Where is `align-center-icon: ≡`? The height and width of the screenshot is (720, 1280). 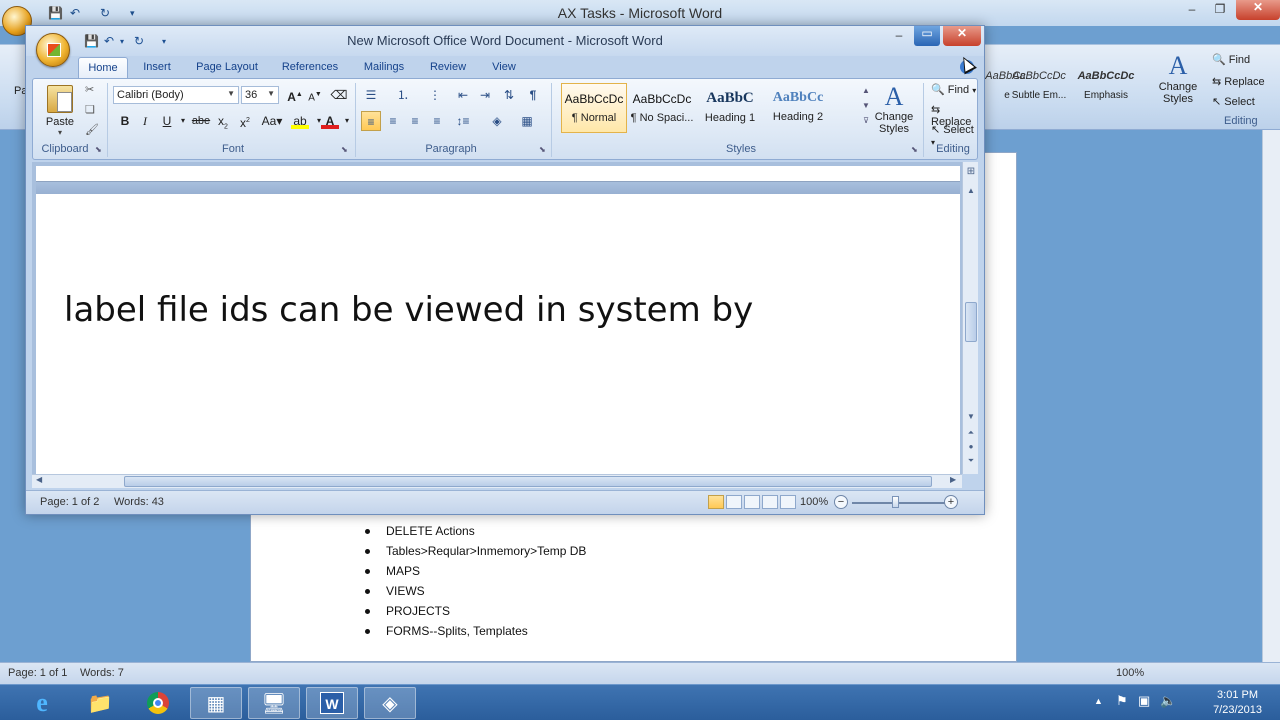
align-center-icon: ≡ is located at coordinates (393, 121).